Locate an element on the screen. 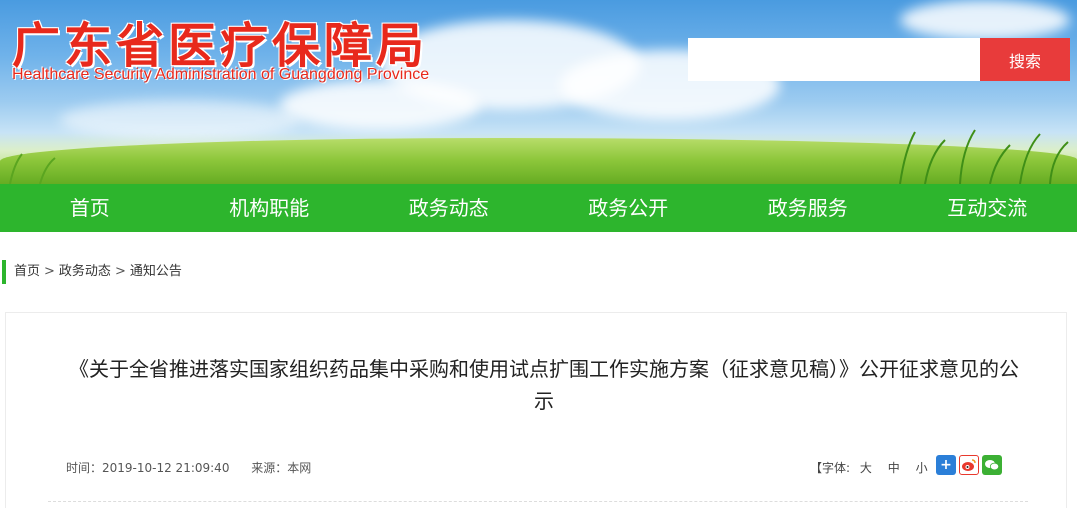 This screenshot has width=1077, height=508. nav-item-home: 首页 is located at coordinates (90, 208).